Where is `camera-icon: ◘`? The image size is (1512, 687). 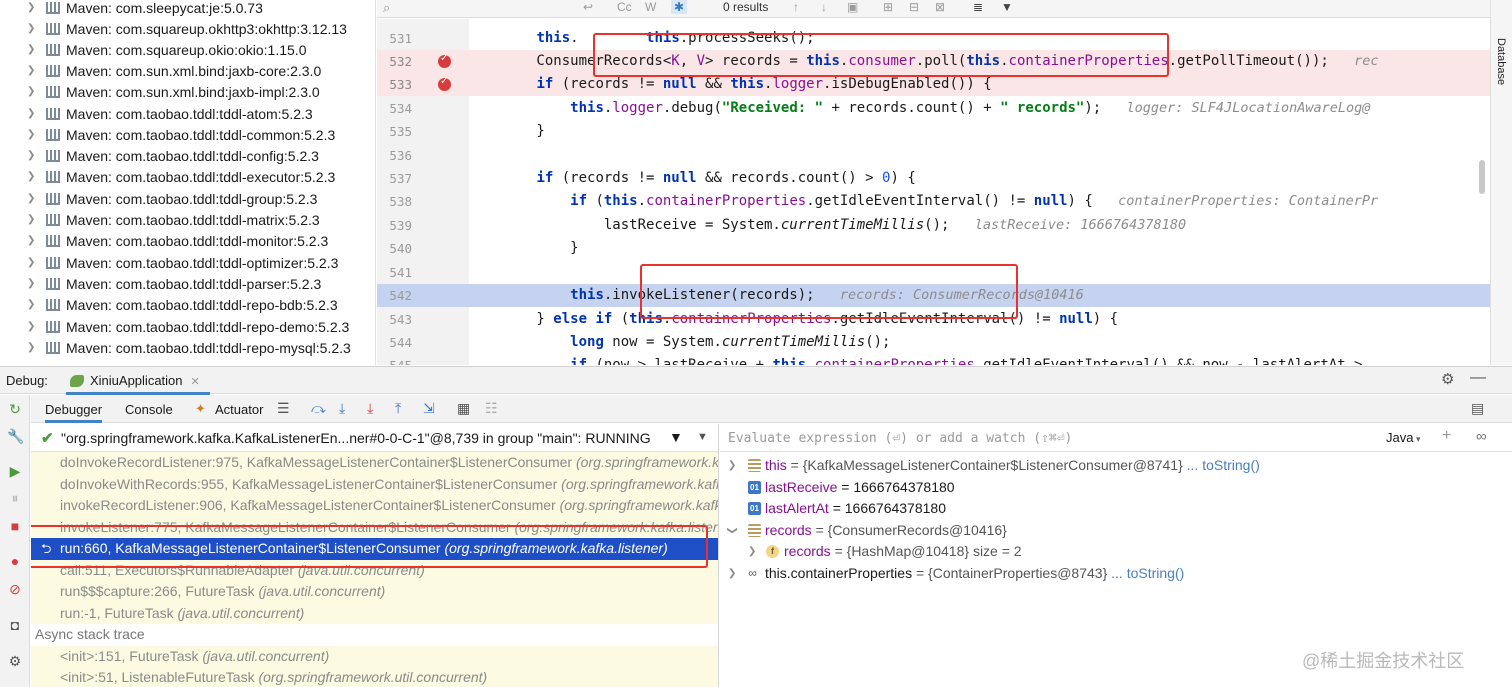
camera-icon: ◘ is located at coordinates (15, 625).